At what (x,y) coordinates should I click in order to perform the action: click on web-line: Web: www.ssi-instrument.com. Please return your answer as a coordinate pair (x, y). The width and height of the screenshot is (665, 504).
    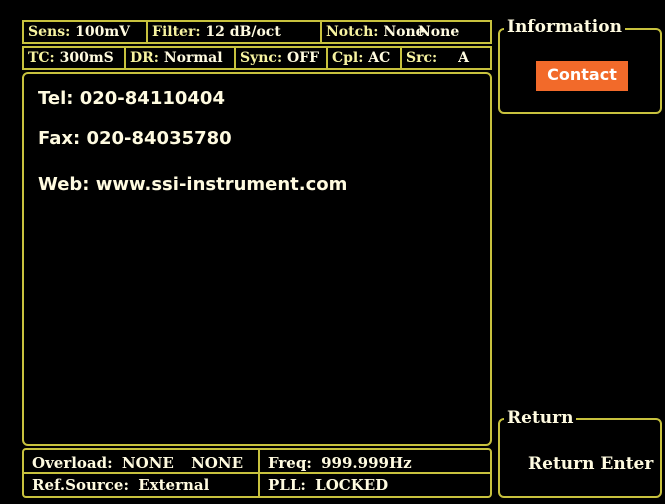
    Looking at the image, I should click on (193, 184).